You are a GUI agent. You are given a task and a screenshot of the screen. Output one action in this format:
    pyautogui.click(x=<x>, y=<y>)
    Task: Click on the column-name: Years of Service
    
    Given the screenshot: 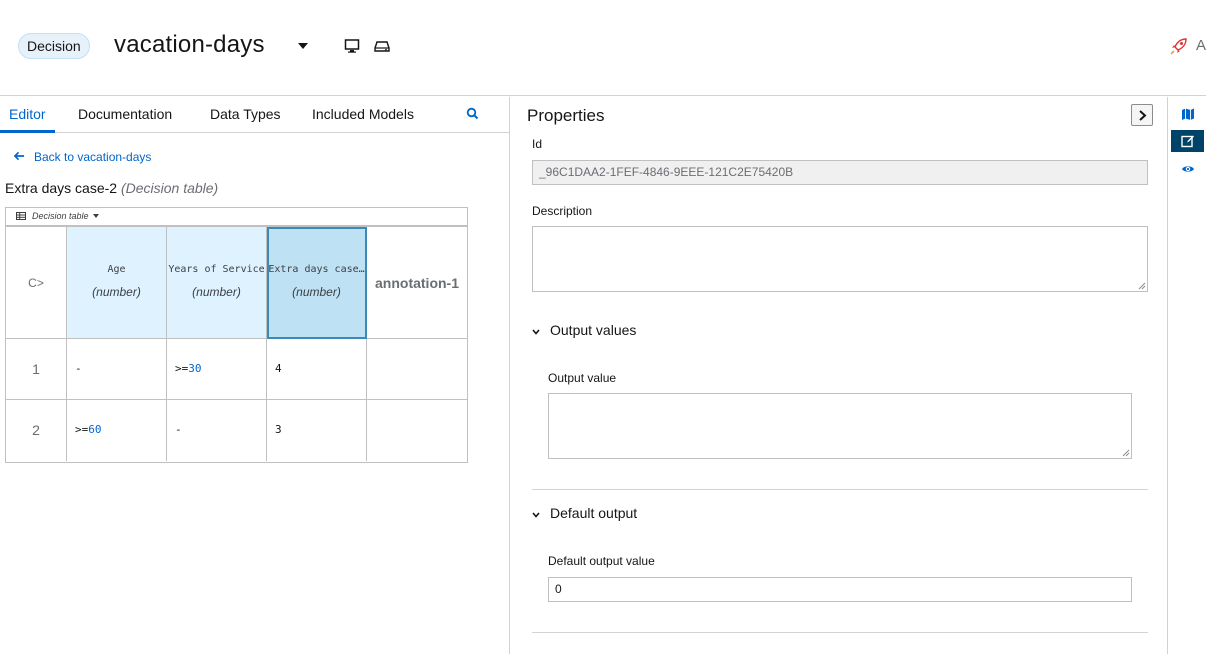 What is the action you would take?
    pyautogui.click(x=216, y=269)
    